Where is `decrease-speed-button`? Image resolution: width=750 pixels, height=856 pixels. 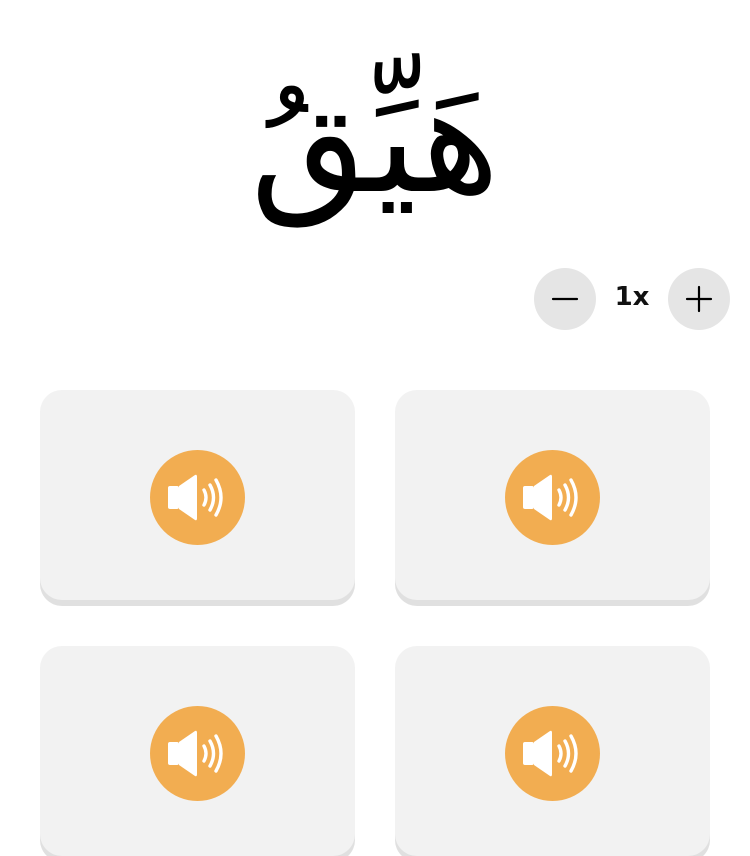 decrease-speed-button is located at coordinates (565, 299).